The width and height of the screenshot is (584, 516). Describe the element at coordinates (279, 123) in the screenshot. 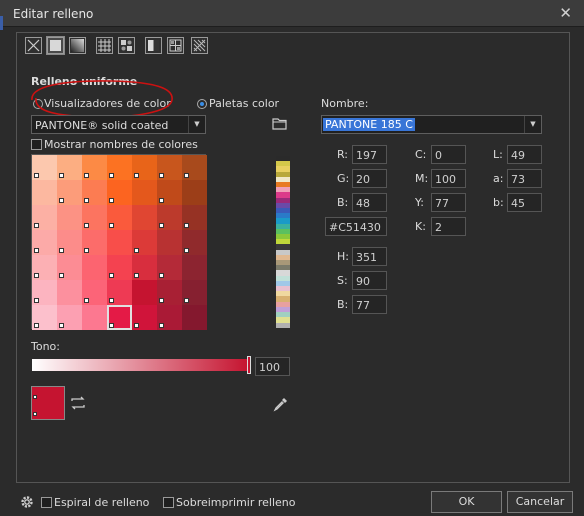

I see `open-palette-folder-icon` at that location.